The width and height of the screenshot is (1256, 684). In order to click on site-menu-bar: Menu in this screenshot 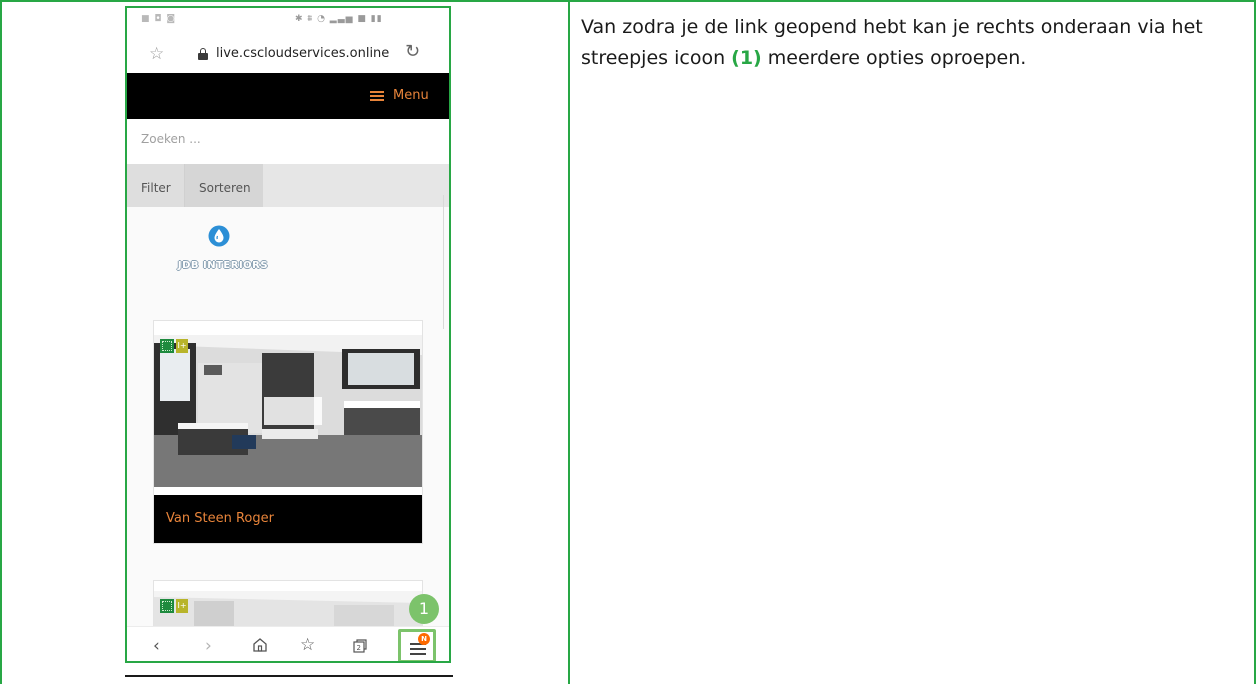, I will do `click(288, 96)`.